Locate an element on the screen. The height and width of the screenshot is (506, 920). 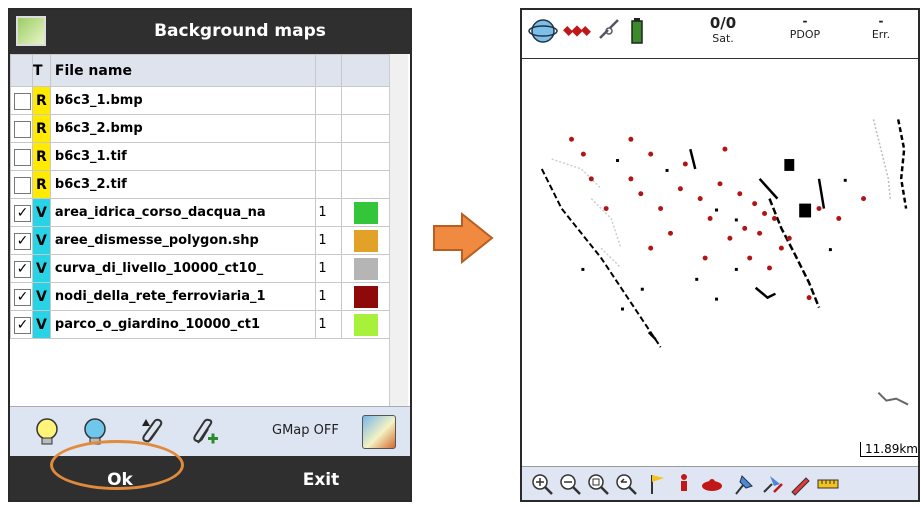
ruler-icon is located at coordinates (828, 484).